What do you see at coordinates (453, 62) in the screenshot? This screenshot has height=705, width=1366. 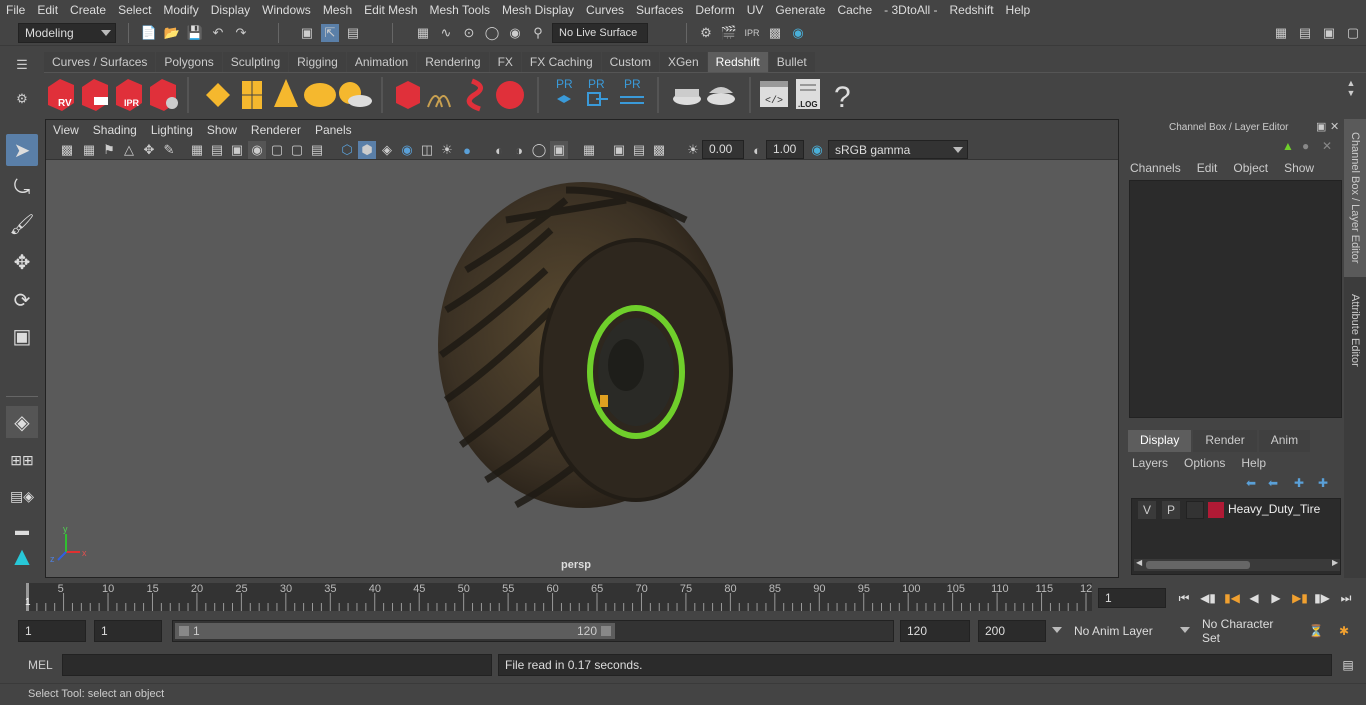 I see `shelf-tab: Rendering` at bounding box center [453, 62].